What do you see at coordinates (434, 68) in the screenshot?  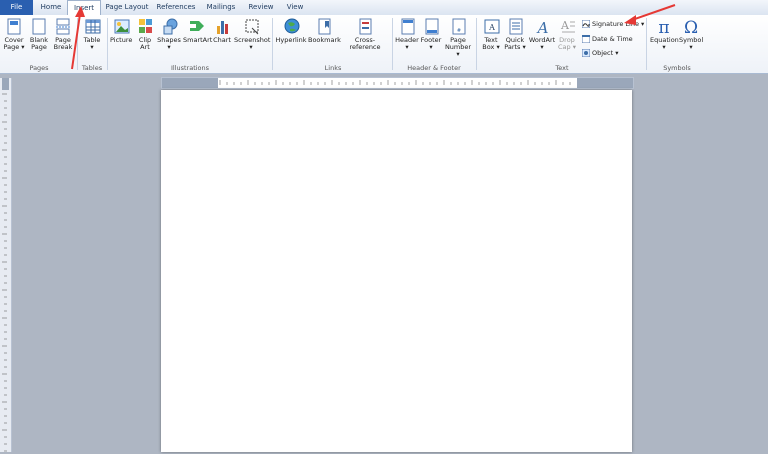 I see `group-label-header-footer: Header & Footer` at bounding box center [434, 68].